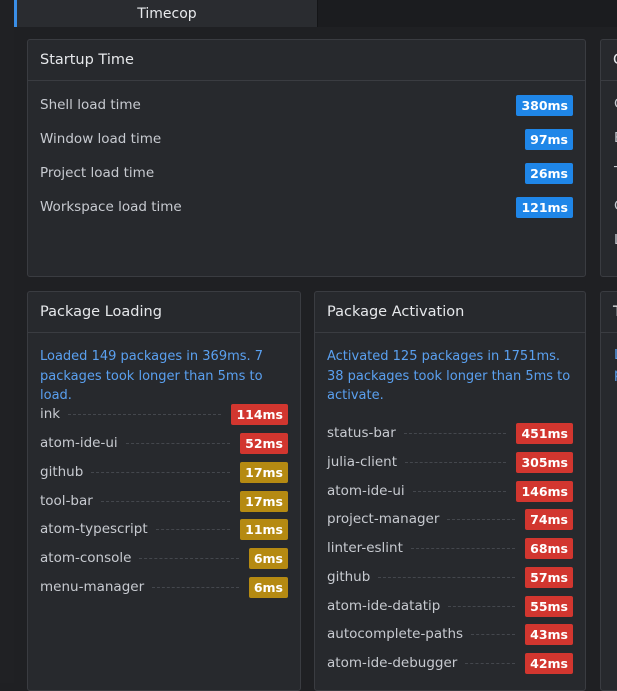  What do you see at coordinates (608, 158) in the screenshot?
I see `cutoff-panel-top: C C E T C L` at bounding box center [608, 158].